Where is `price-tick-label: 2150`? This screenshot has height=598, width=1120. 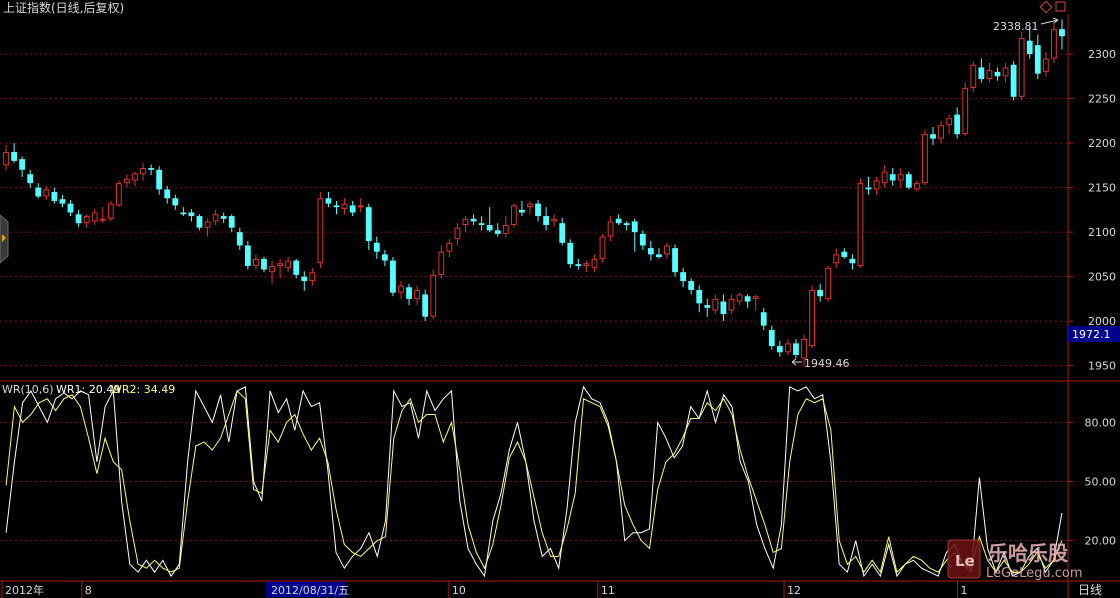 price-tick-label: 2150 is located at coordinates (1102, 188).